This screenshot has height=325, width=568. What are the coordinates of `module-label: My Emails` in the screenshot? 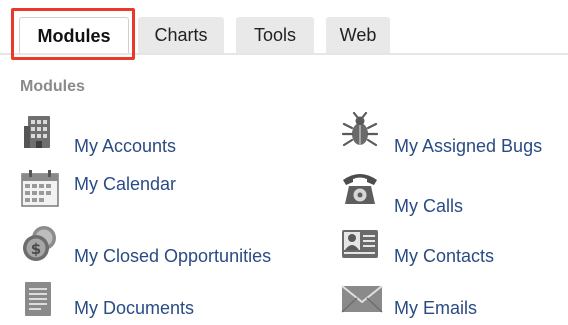 It's located at (435, 308).